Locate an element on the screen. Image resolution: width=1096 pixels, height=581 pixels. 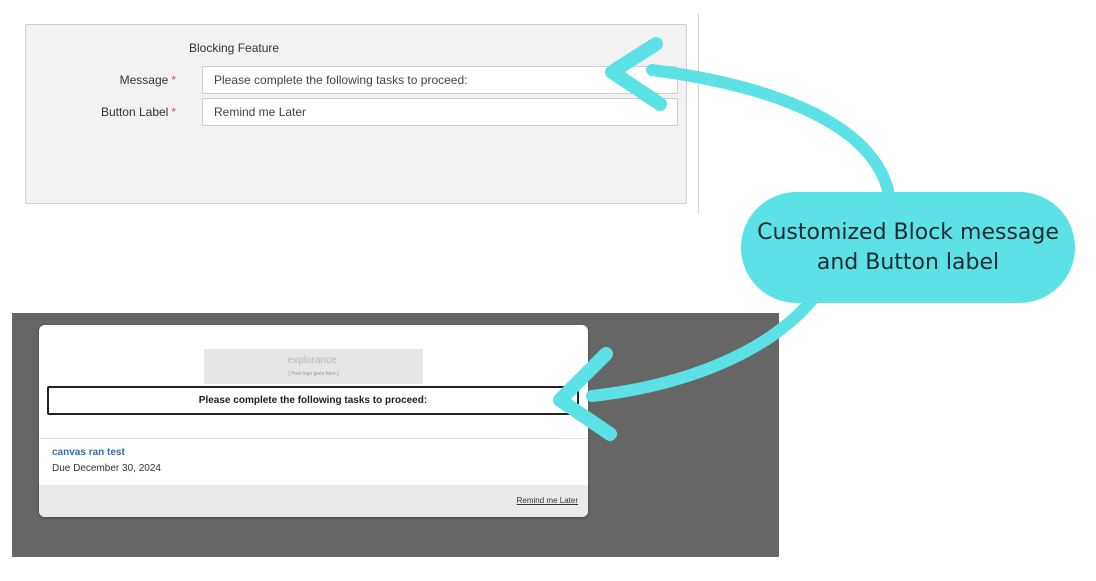
section-title: Blocking Feature is located at coordinates (234, 48).